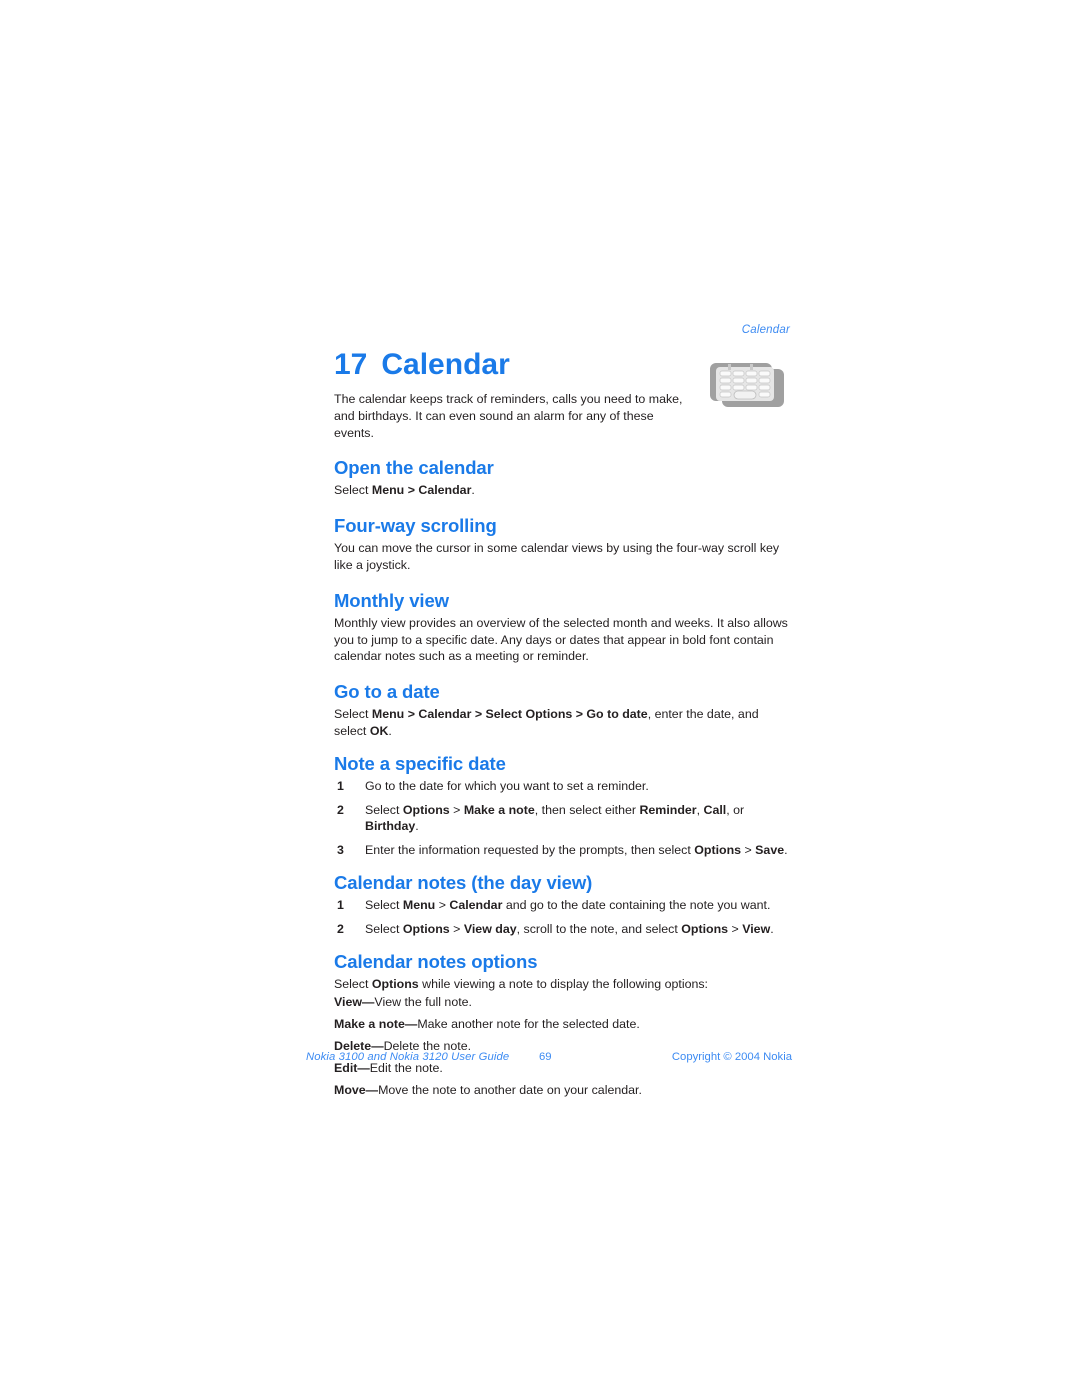 This screenshot has height=1397, width=1080. I want to click on heading-four-way-scrolling: Four-way scrolling, so click(415, 526).